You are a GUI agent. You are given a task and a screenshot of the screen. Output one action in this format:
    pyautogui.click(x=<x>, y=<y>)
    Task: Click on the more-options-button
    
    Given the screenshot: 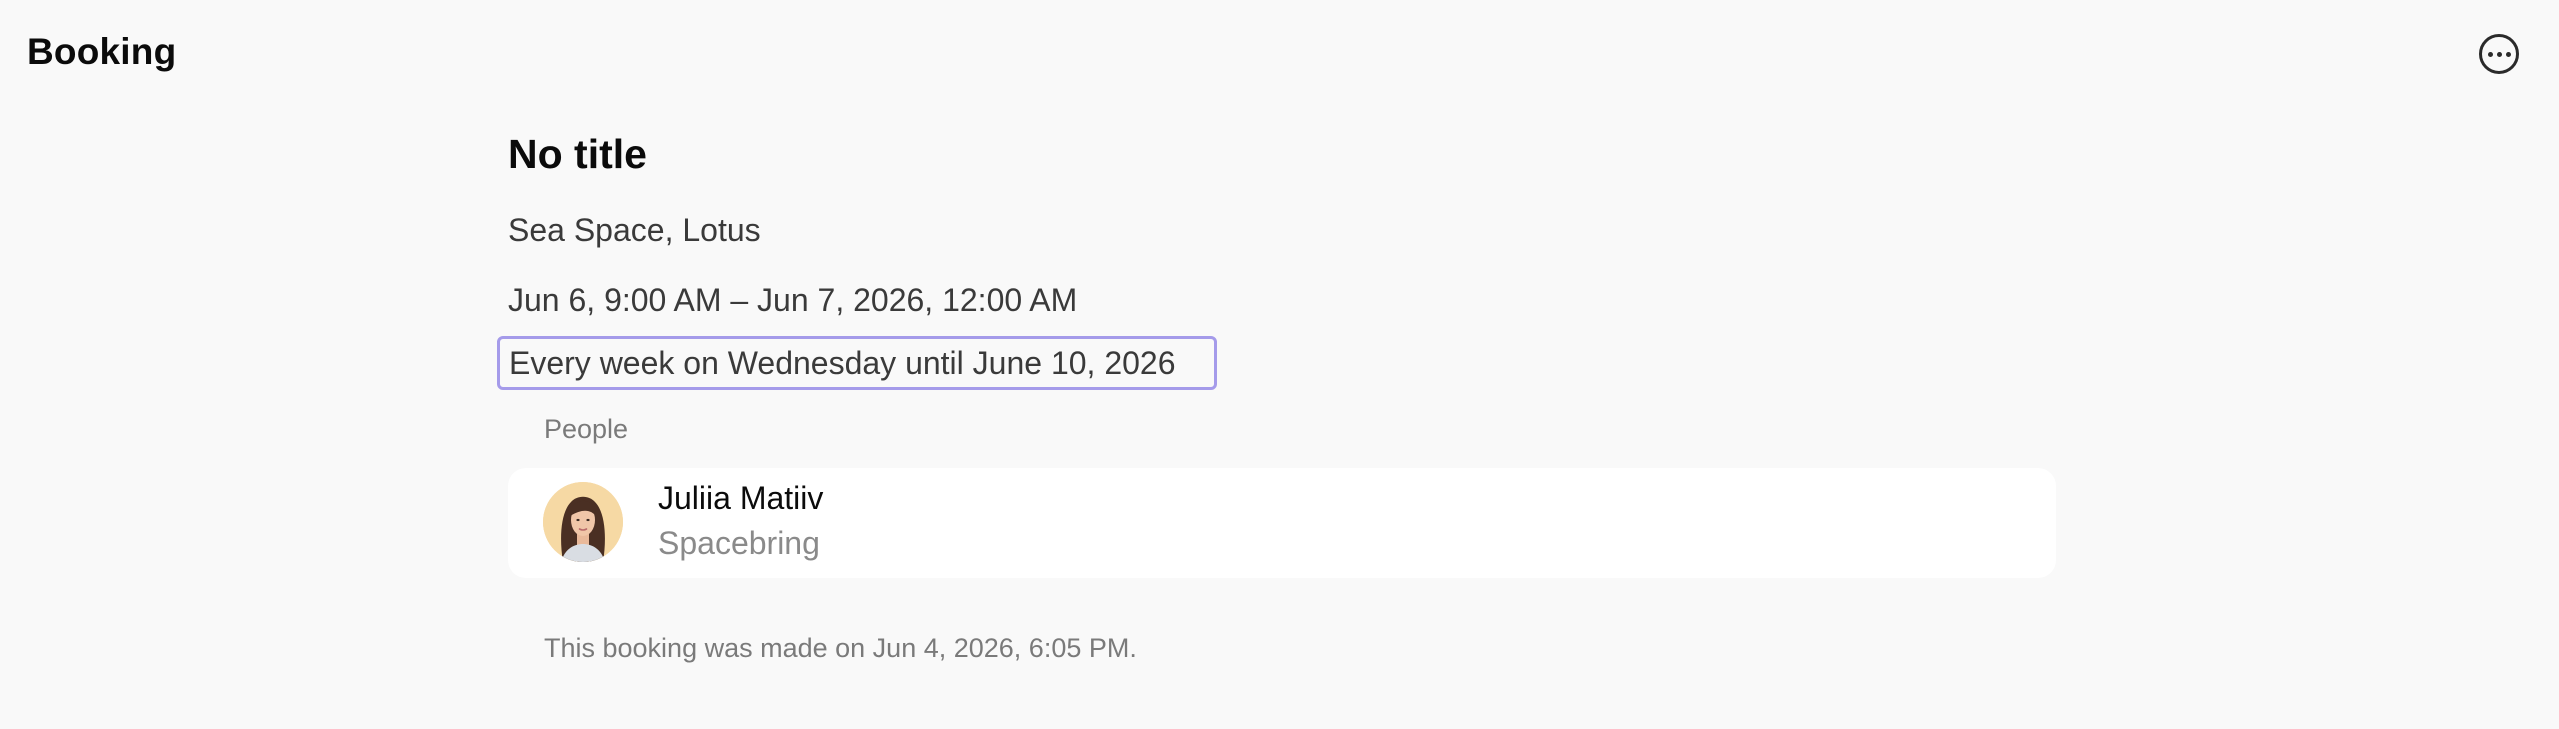 What is the action you would take?
    pyautogui.click(x=2499, y=54)
    